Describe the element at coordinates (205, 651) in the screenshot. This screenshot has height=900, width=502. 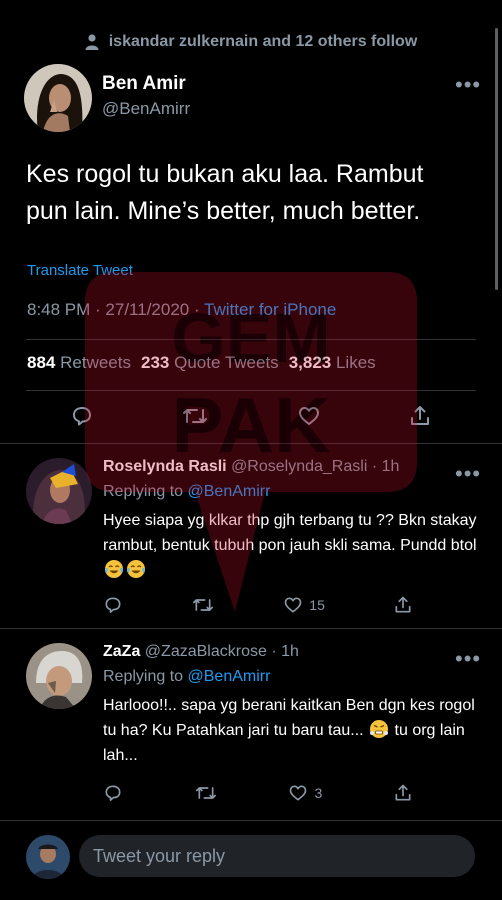
I see `reply-author-handle: @ZazaBlackrose` at that location.